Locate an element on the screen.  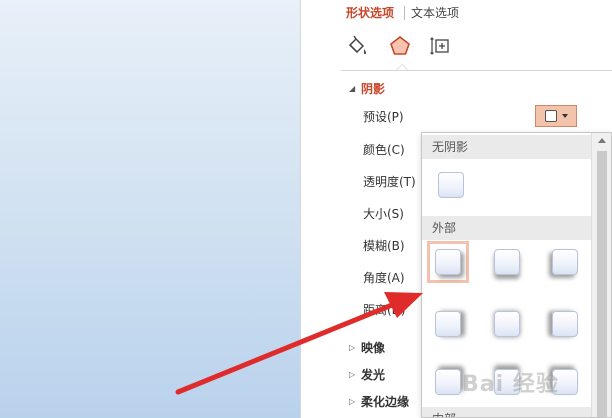
dropdown-scrollbar is located at coordinates (601, 275).